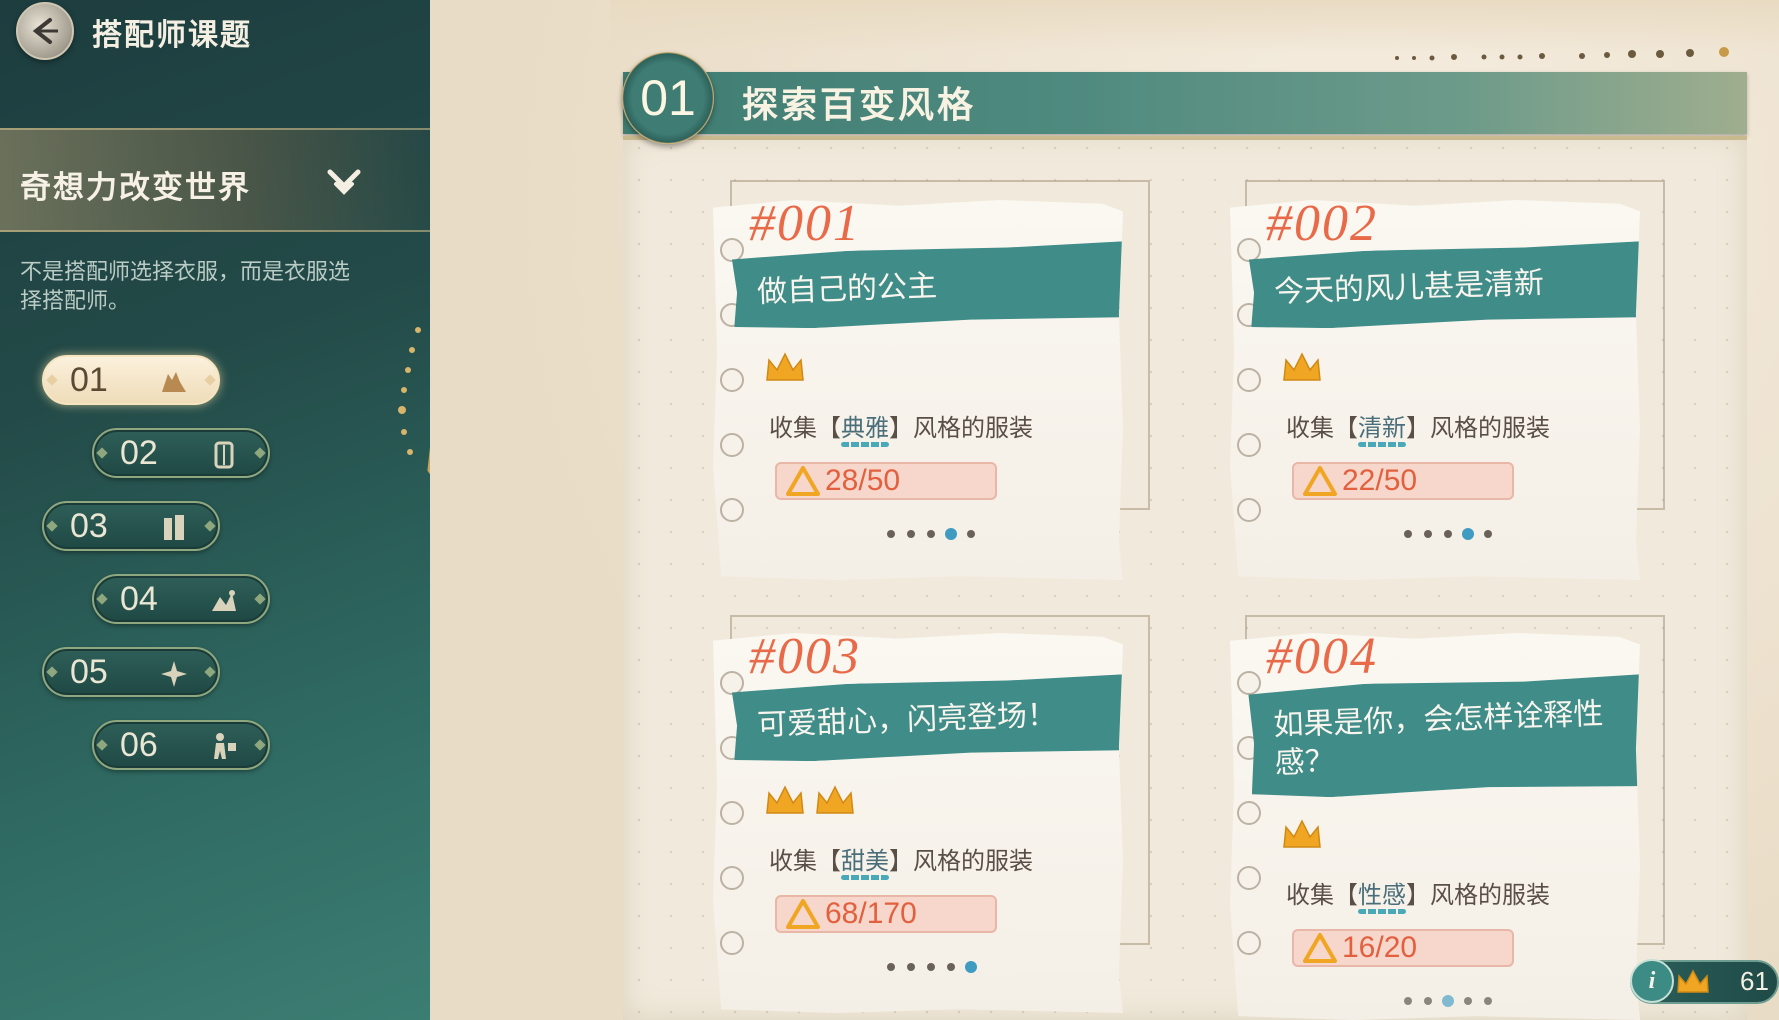  I want to click on sparkle-icon, so click(174, 674).